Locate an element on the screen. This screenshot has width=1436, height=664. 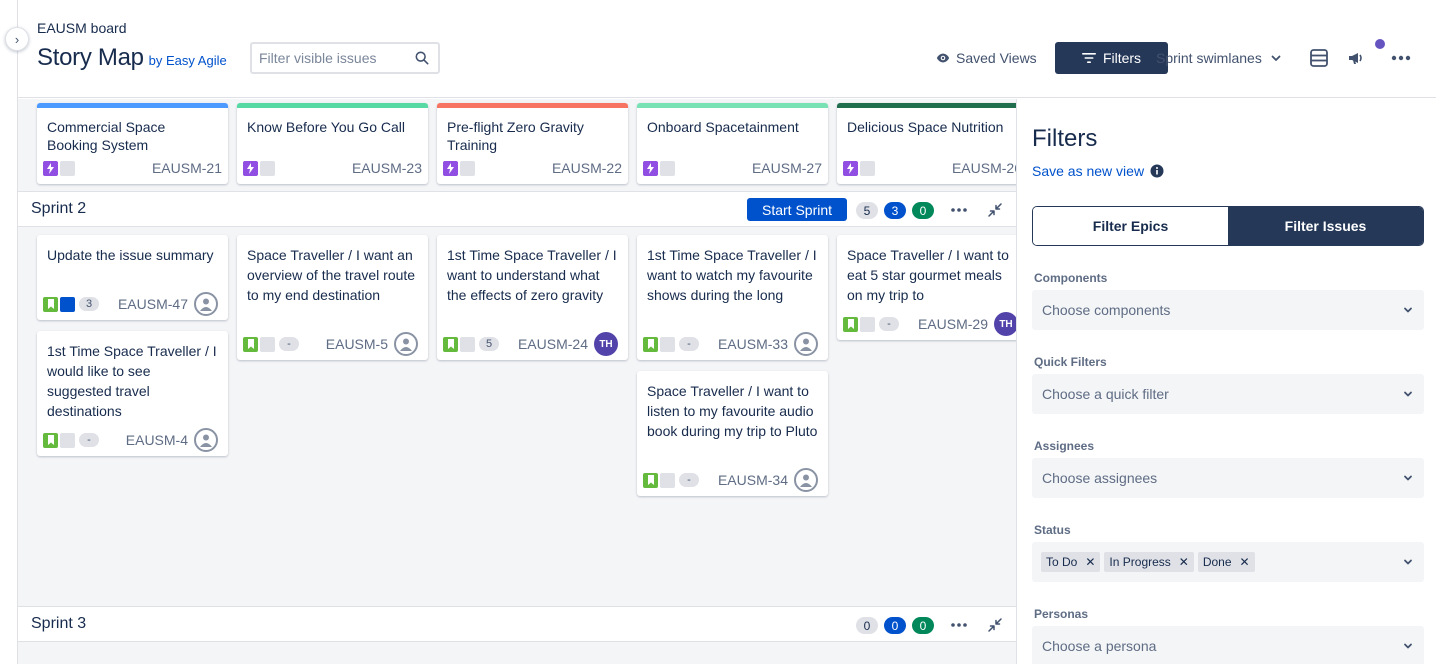
filters-button: Filters is located at coordinates (1111, 58).